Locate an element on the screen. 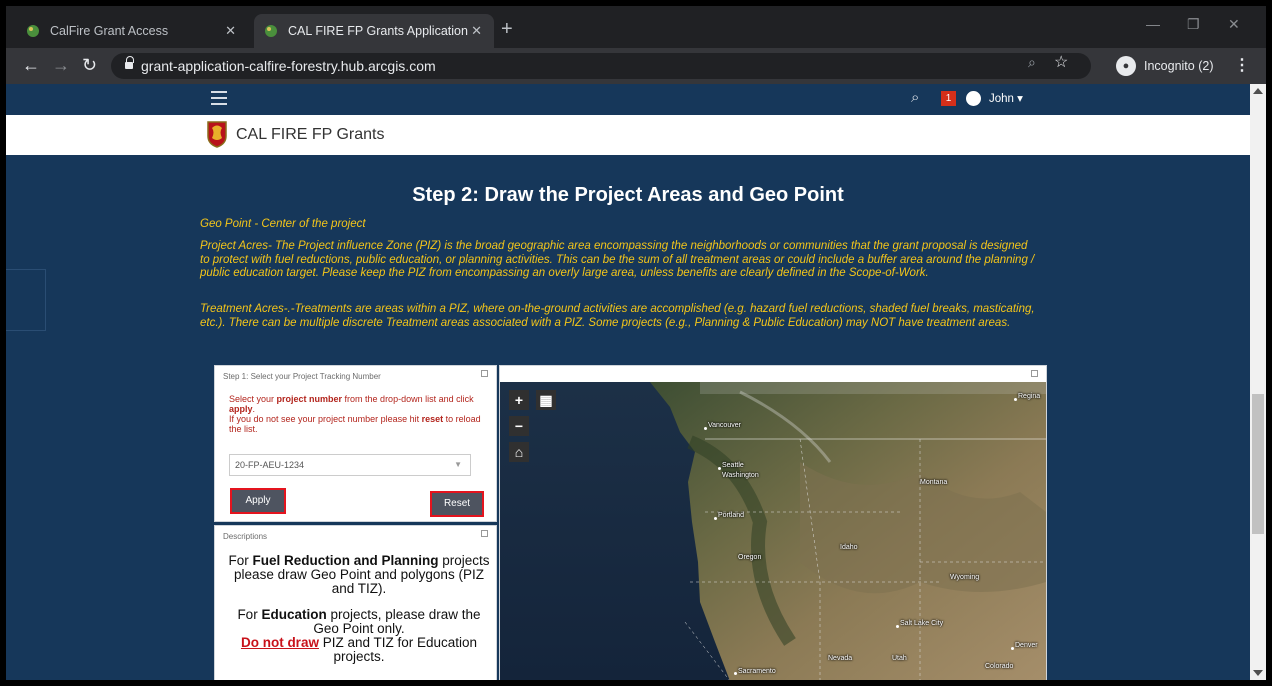 The width and height of the screenshot is (1272, 686). map-label-oregon: Oregon is located at coordinates (750, 557).